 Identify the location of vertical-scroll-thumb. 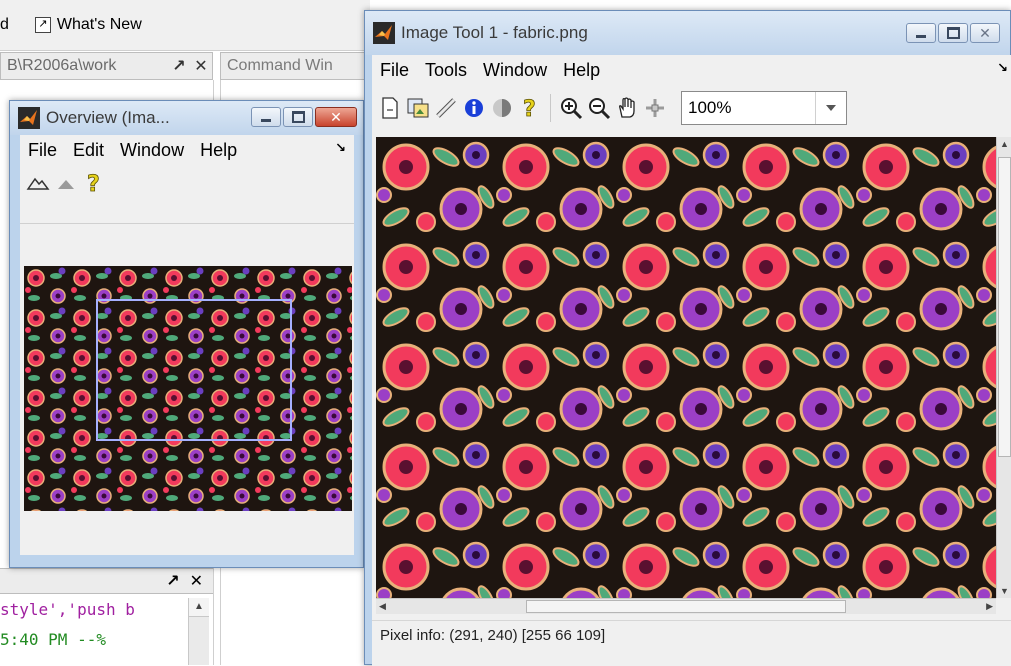
(1004, 307).